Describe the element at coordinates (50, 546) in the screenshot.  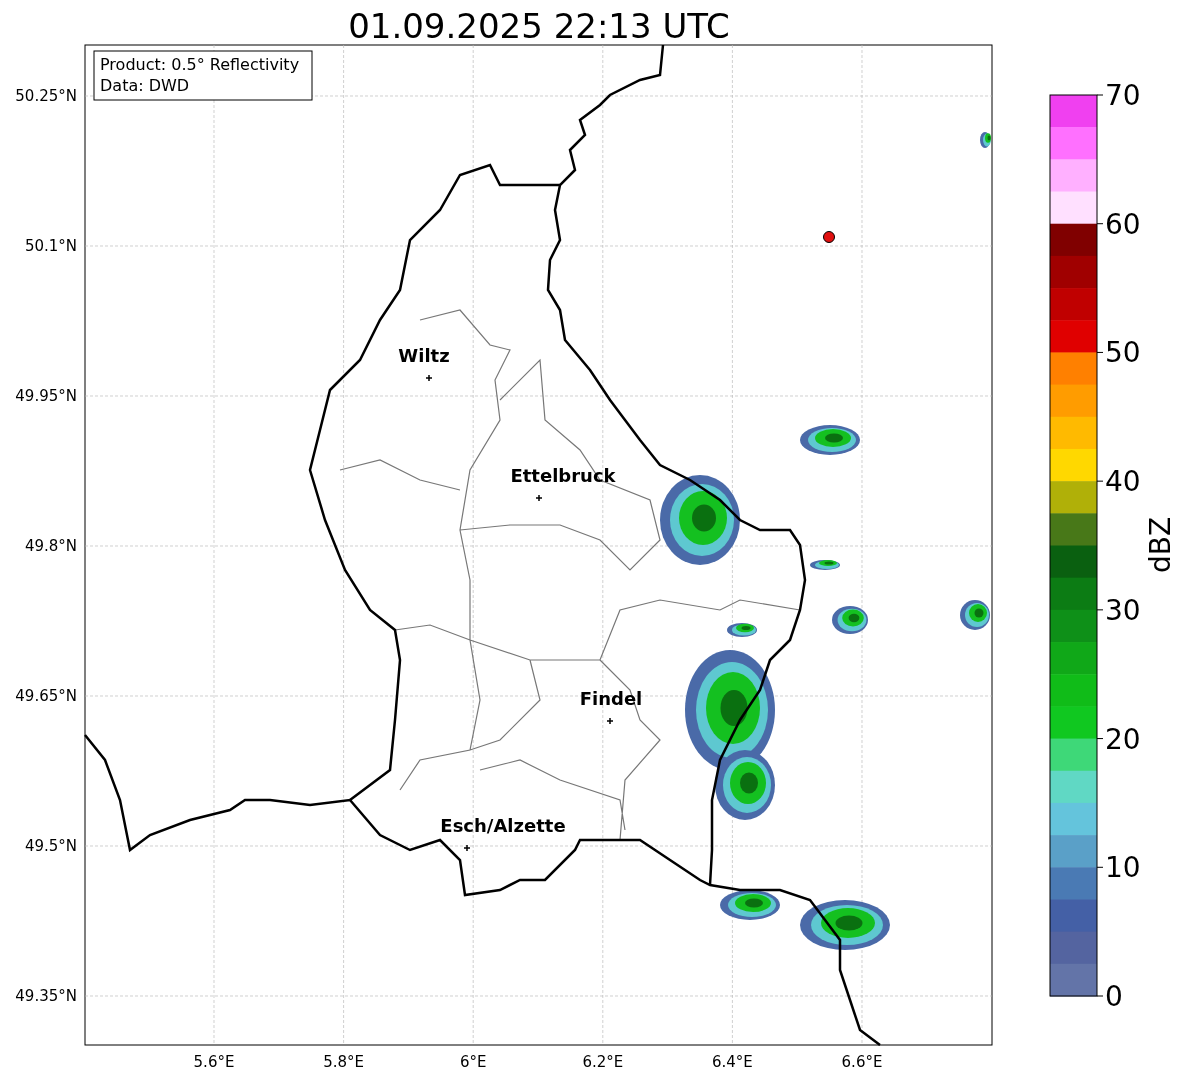
I see `latitude-label: 49.8°N` at that location.